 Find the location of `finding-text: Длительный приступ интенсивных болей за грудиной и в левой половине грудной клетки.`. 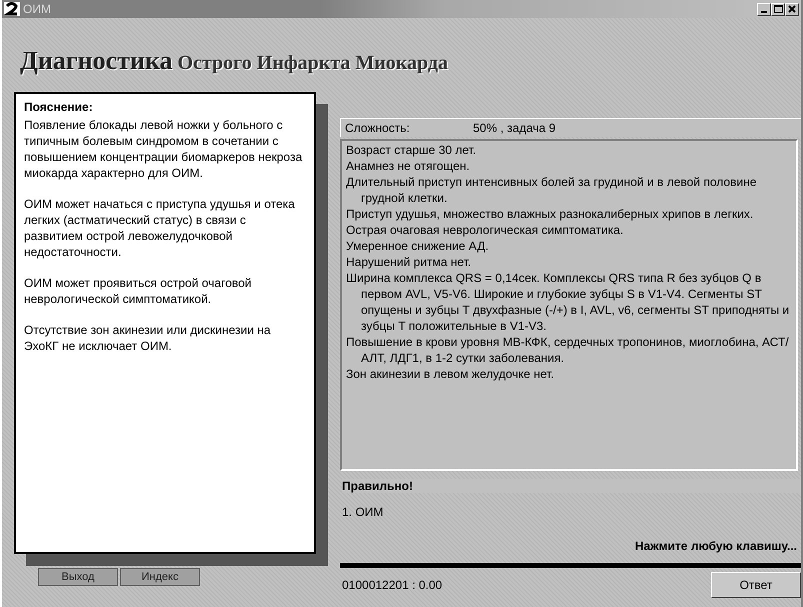

finding-text: Длительный приступ интенсивных болей за грудиной и в левой половине грудной клетки. is located at coordinates (552, 190).